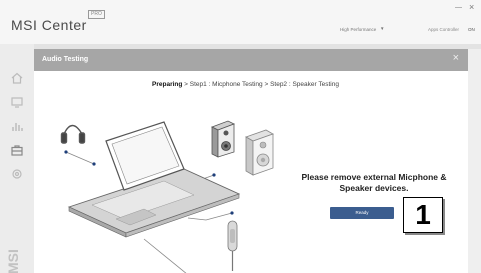 The height and width of the screenshot is (273, 481). Describe the element at coordinates (226, 84) in the screenshot. I see `step-1: Step1 : Micphone Testing` at that location.